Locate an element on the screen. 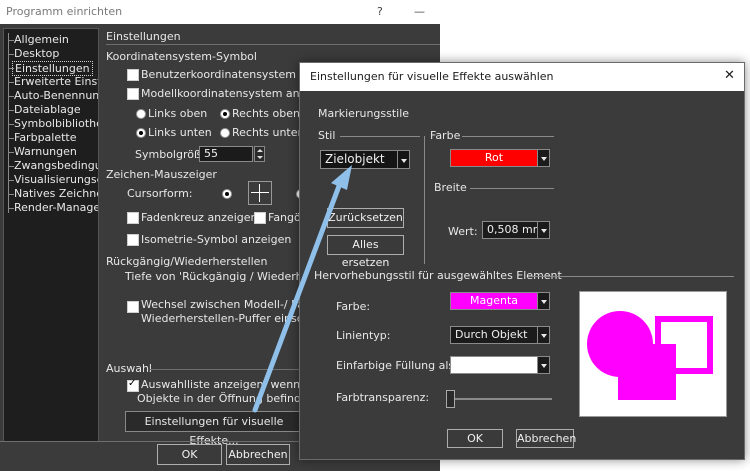 This screenshot has height=471, width=750. annotation-arrow is located at coordinates (302, 289).